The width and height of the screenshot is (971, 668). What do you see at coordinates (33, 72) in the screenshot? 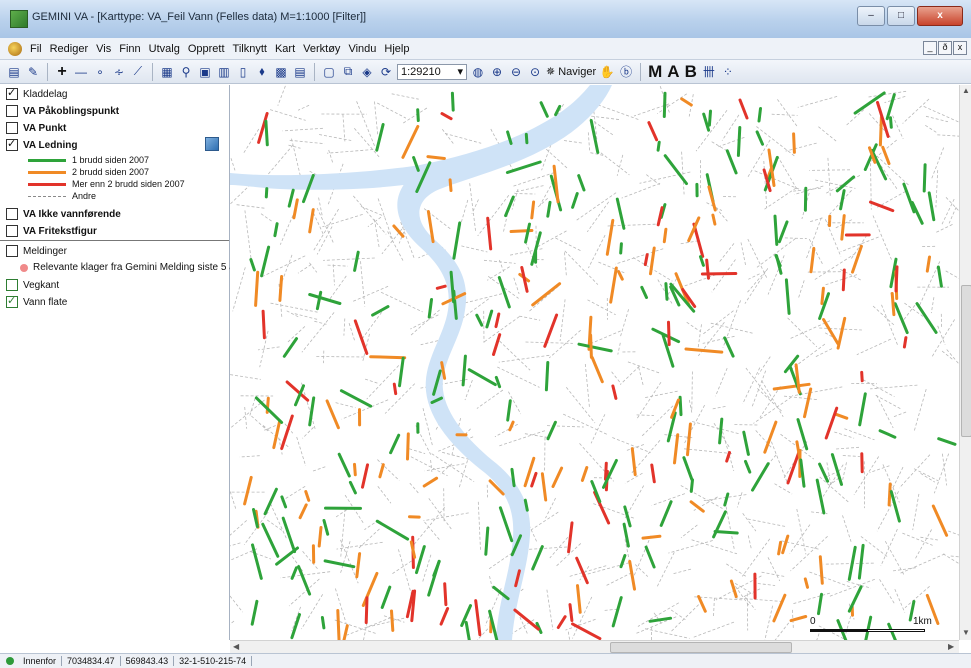
I see `edit-icon: ✎` at bounding box center [33, 72].